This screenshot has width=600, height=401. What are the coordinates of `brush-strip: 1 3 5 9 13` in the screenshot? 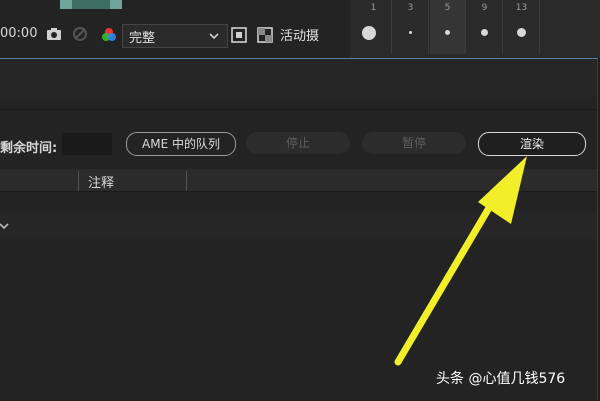 It's located at (448, 27).